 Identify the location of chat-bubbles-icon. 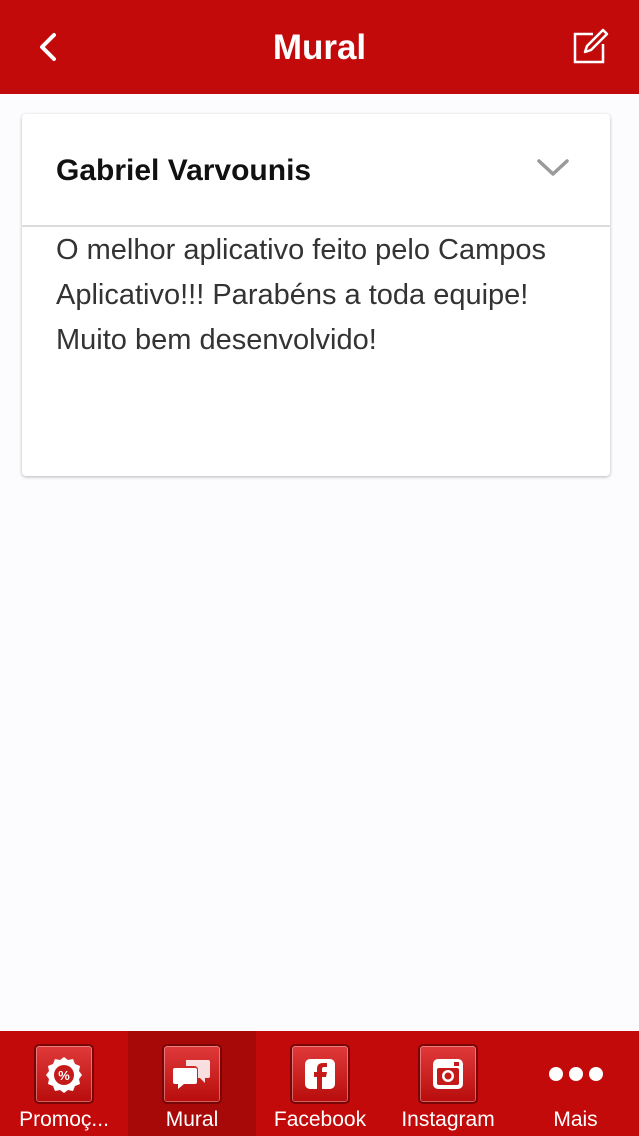
(192, 1074).